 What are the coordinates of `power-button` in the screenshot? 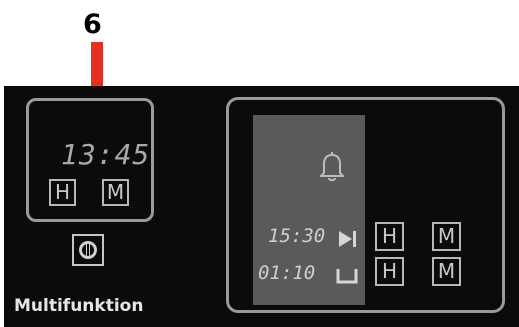 It's located at (88, 250).